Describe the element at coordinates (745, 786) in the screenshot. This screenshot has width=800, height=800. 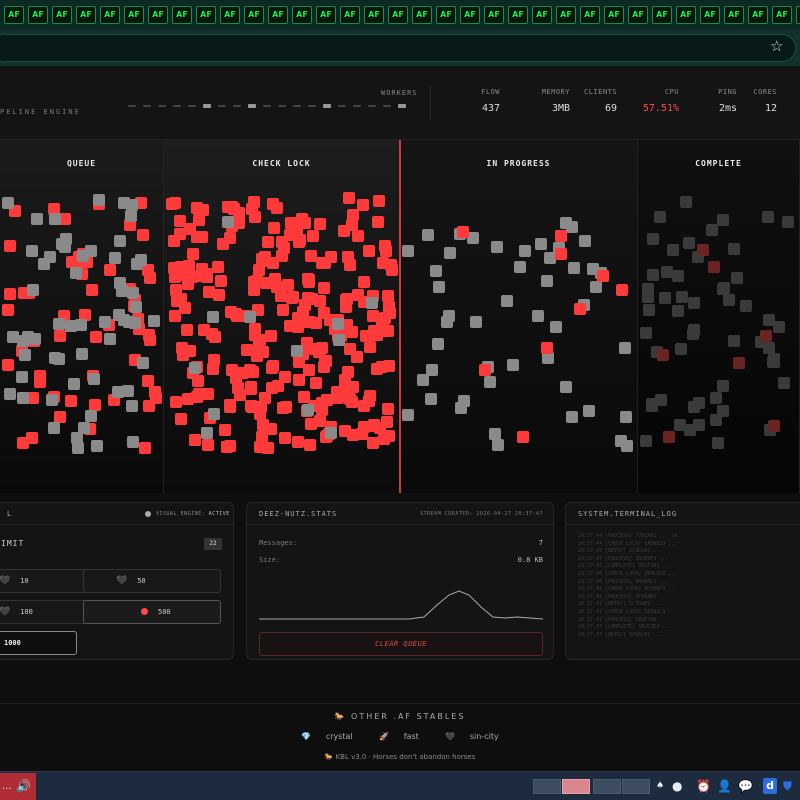
I see `chat-icon: 💬` at that location.